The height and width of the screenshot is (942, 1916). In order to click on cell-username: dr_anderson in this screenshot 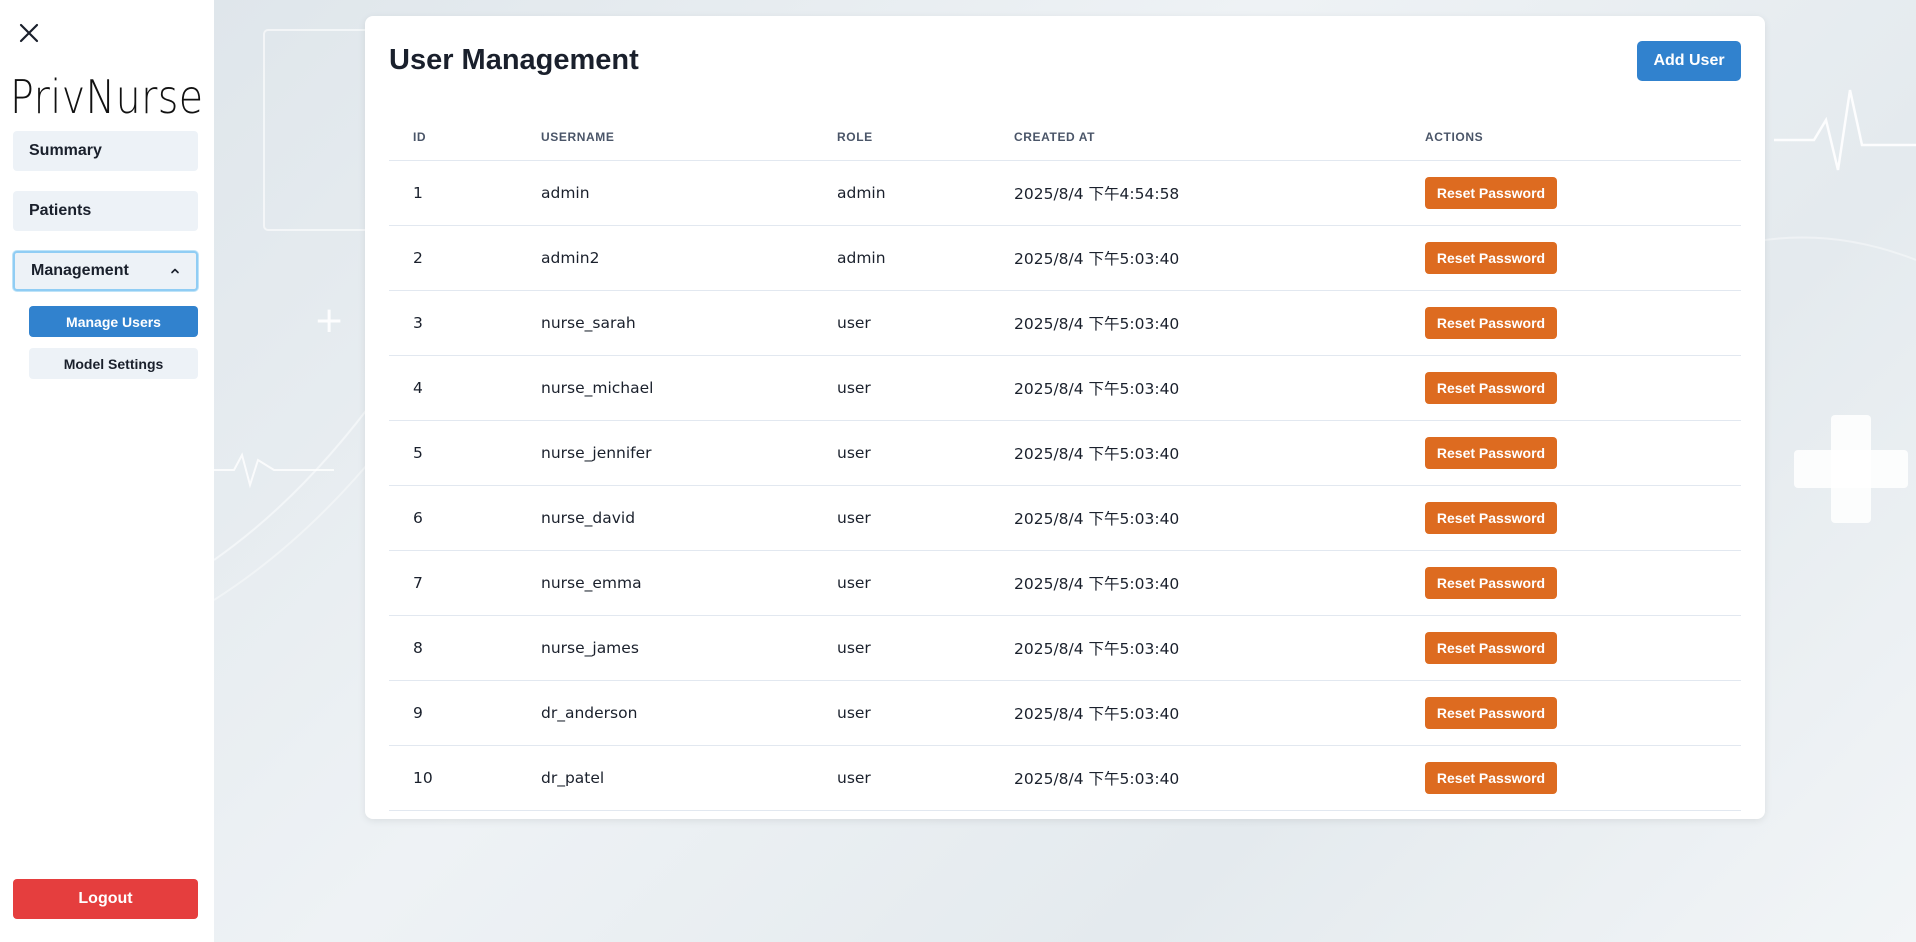, I will do `click(665, 713)`.